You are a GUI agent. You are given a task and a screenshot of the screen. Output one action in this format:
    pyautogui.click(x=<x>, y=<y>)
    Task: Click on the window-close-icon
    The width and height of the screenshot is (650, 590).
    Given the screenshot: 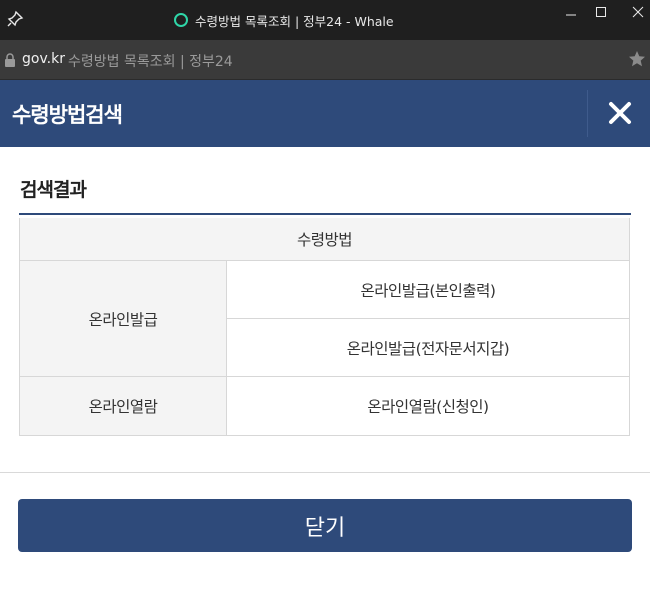 What is the action you would take?
    pyautogui.click(x=635, y=15)
    